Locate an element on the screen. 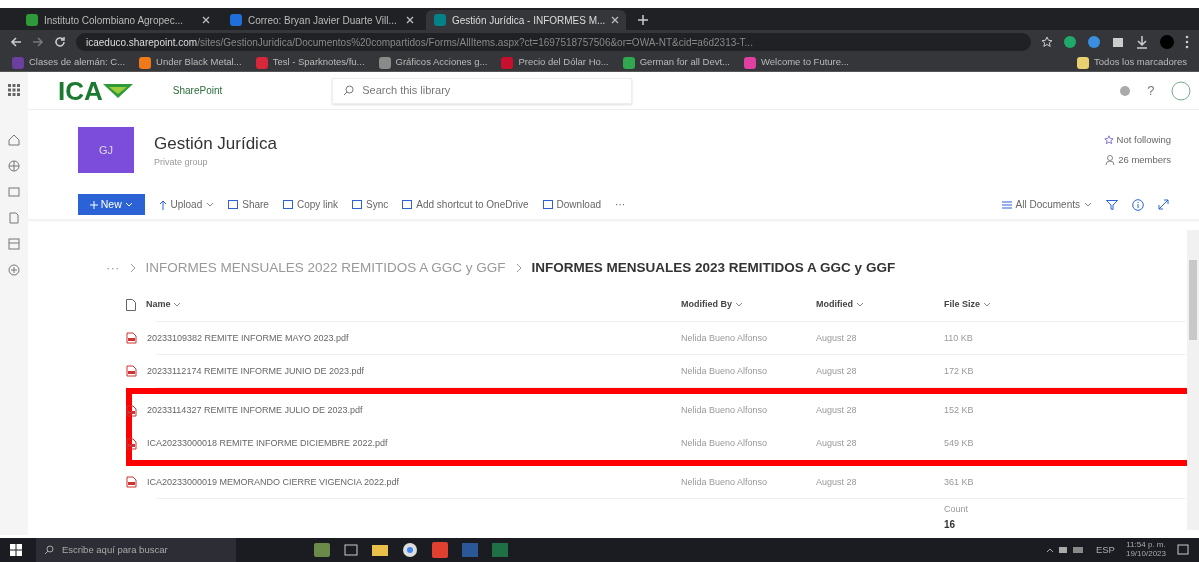 The width and height of the screenshot is (1199, 562). task-view-icon is located at coordinates (351, 550).